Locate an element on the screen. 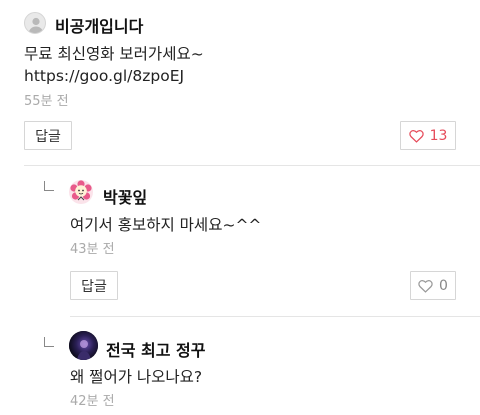 This screenshot has height=415, width=480. flower-character-avatar-icon is located at coordinates (81, 190).